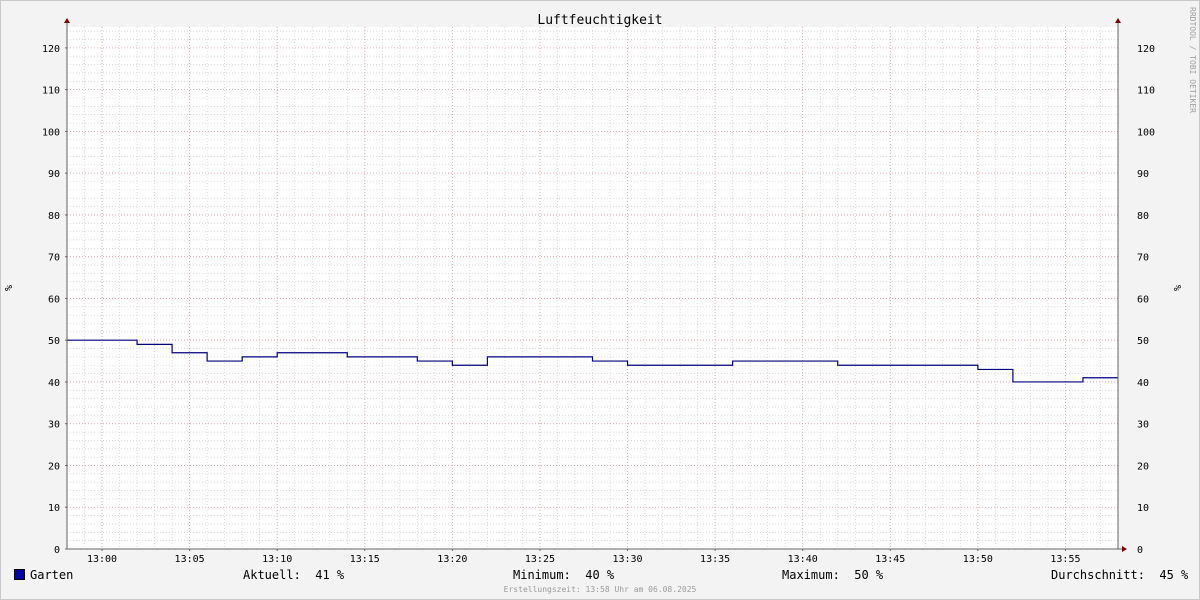 This screenshot has height=600, width=1200. What do you see at coordinates (1140, 550) in the screenshot?
I see `y-tick-label-right: 0` at bounding box center [1140, 550].